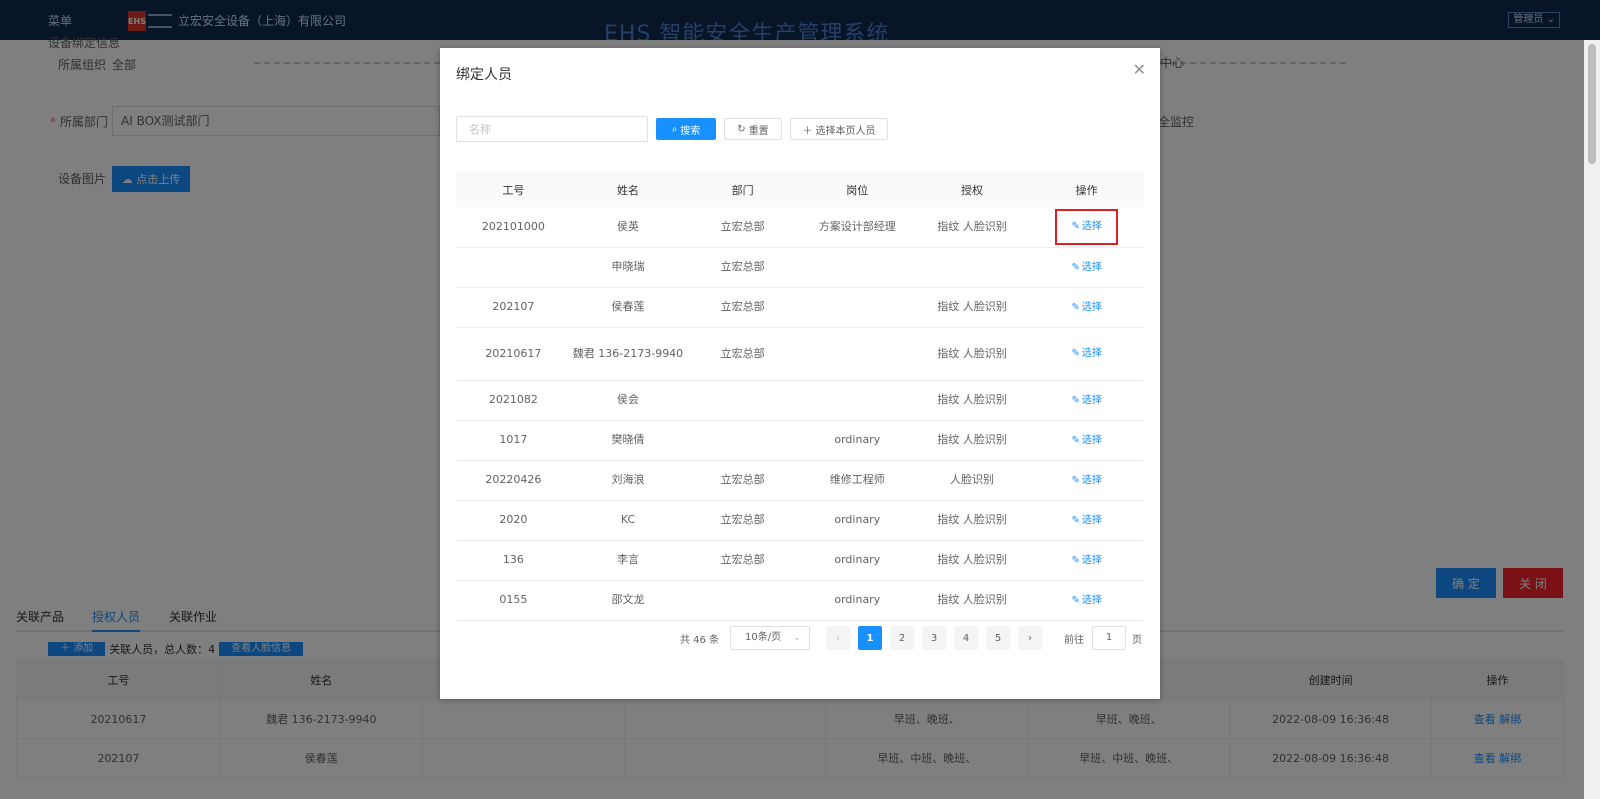 The width and height of the screenshot is (1600, 799). I want to click on cell-name: 李言, so click(628, 560).